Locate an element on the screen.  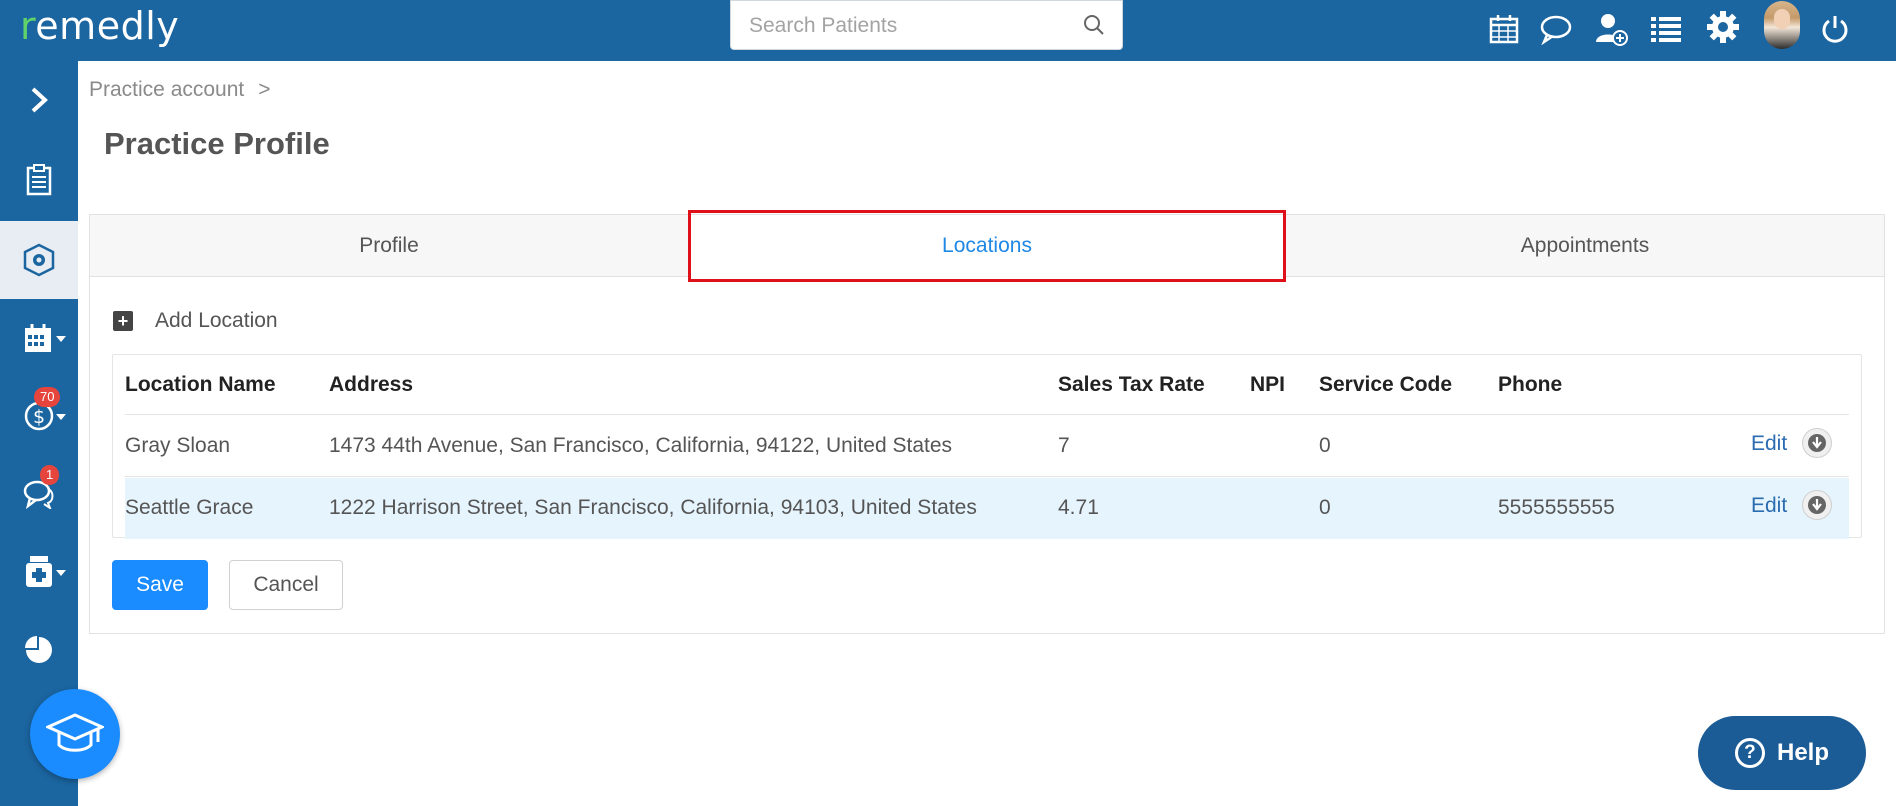
power-icon is located at coordinates (1835, 29).